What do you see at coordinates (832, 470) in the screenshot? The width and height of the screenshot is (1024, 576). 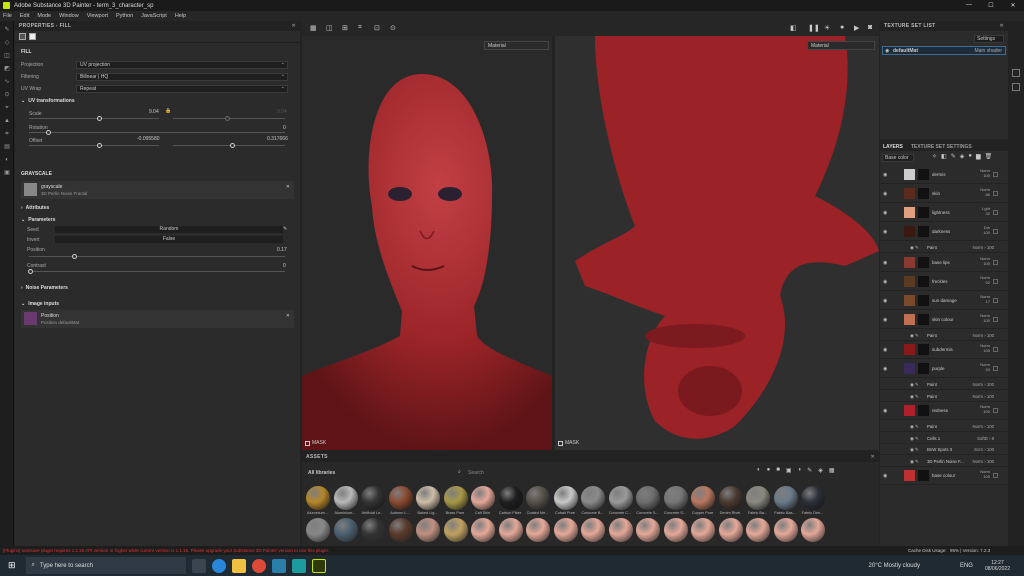 I see `filter-grid-icon: ▦` at bounding box center [832, 470].